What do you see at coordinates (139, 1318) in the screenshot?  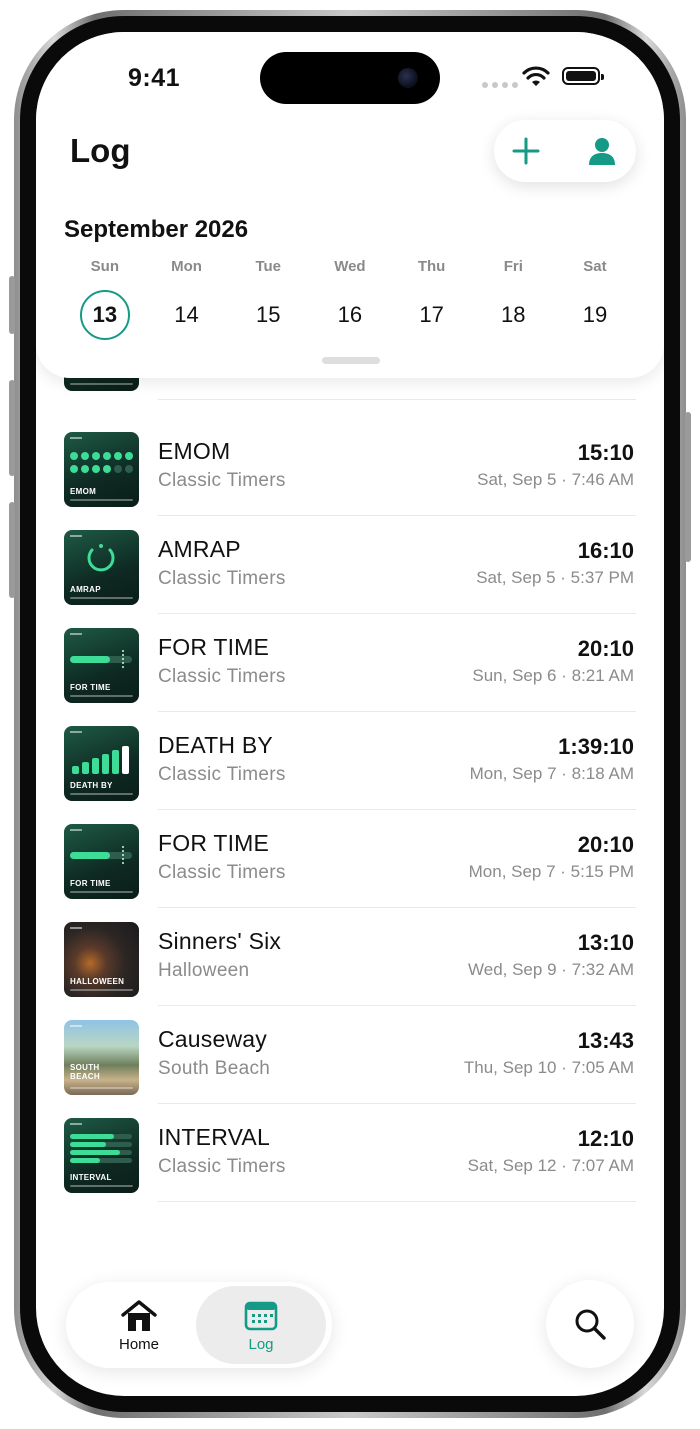 I see `home-icon` at bounding box center [139, 1318].